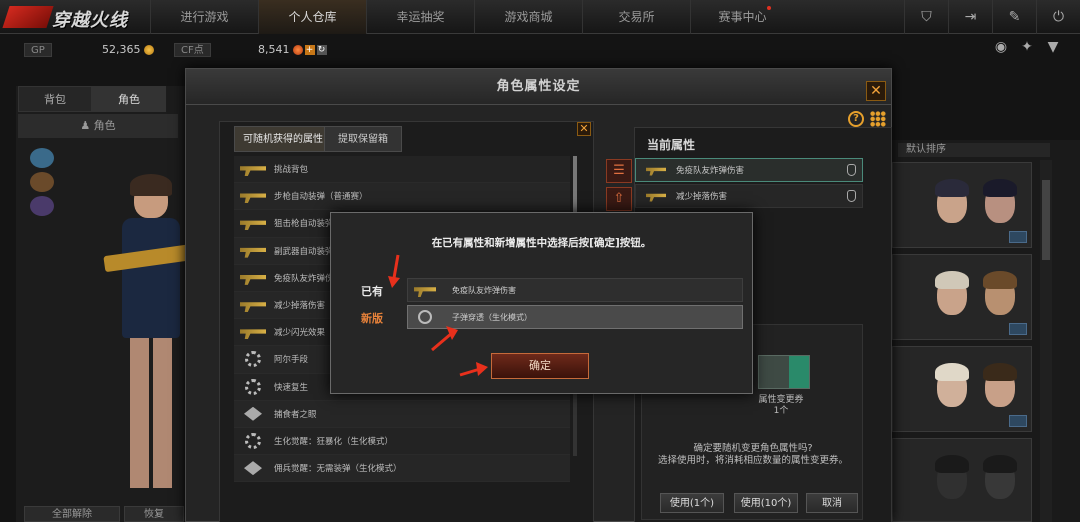 This screenshot has height=522, width=1080. Describe the element at coordinates (396, 266) in the screenshot. I see `arrow-existing` at that location.